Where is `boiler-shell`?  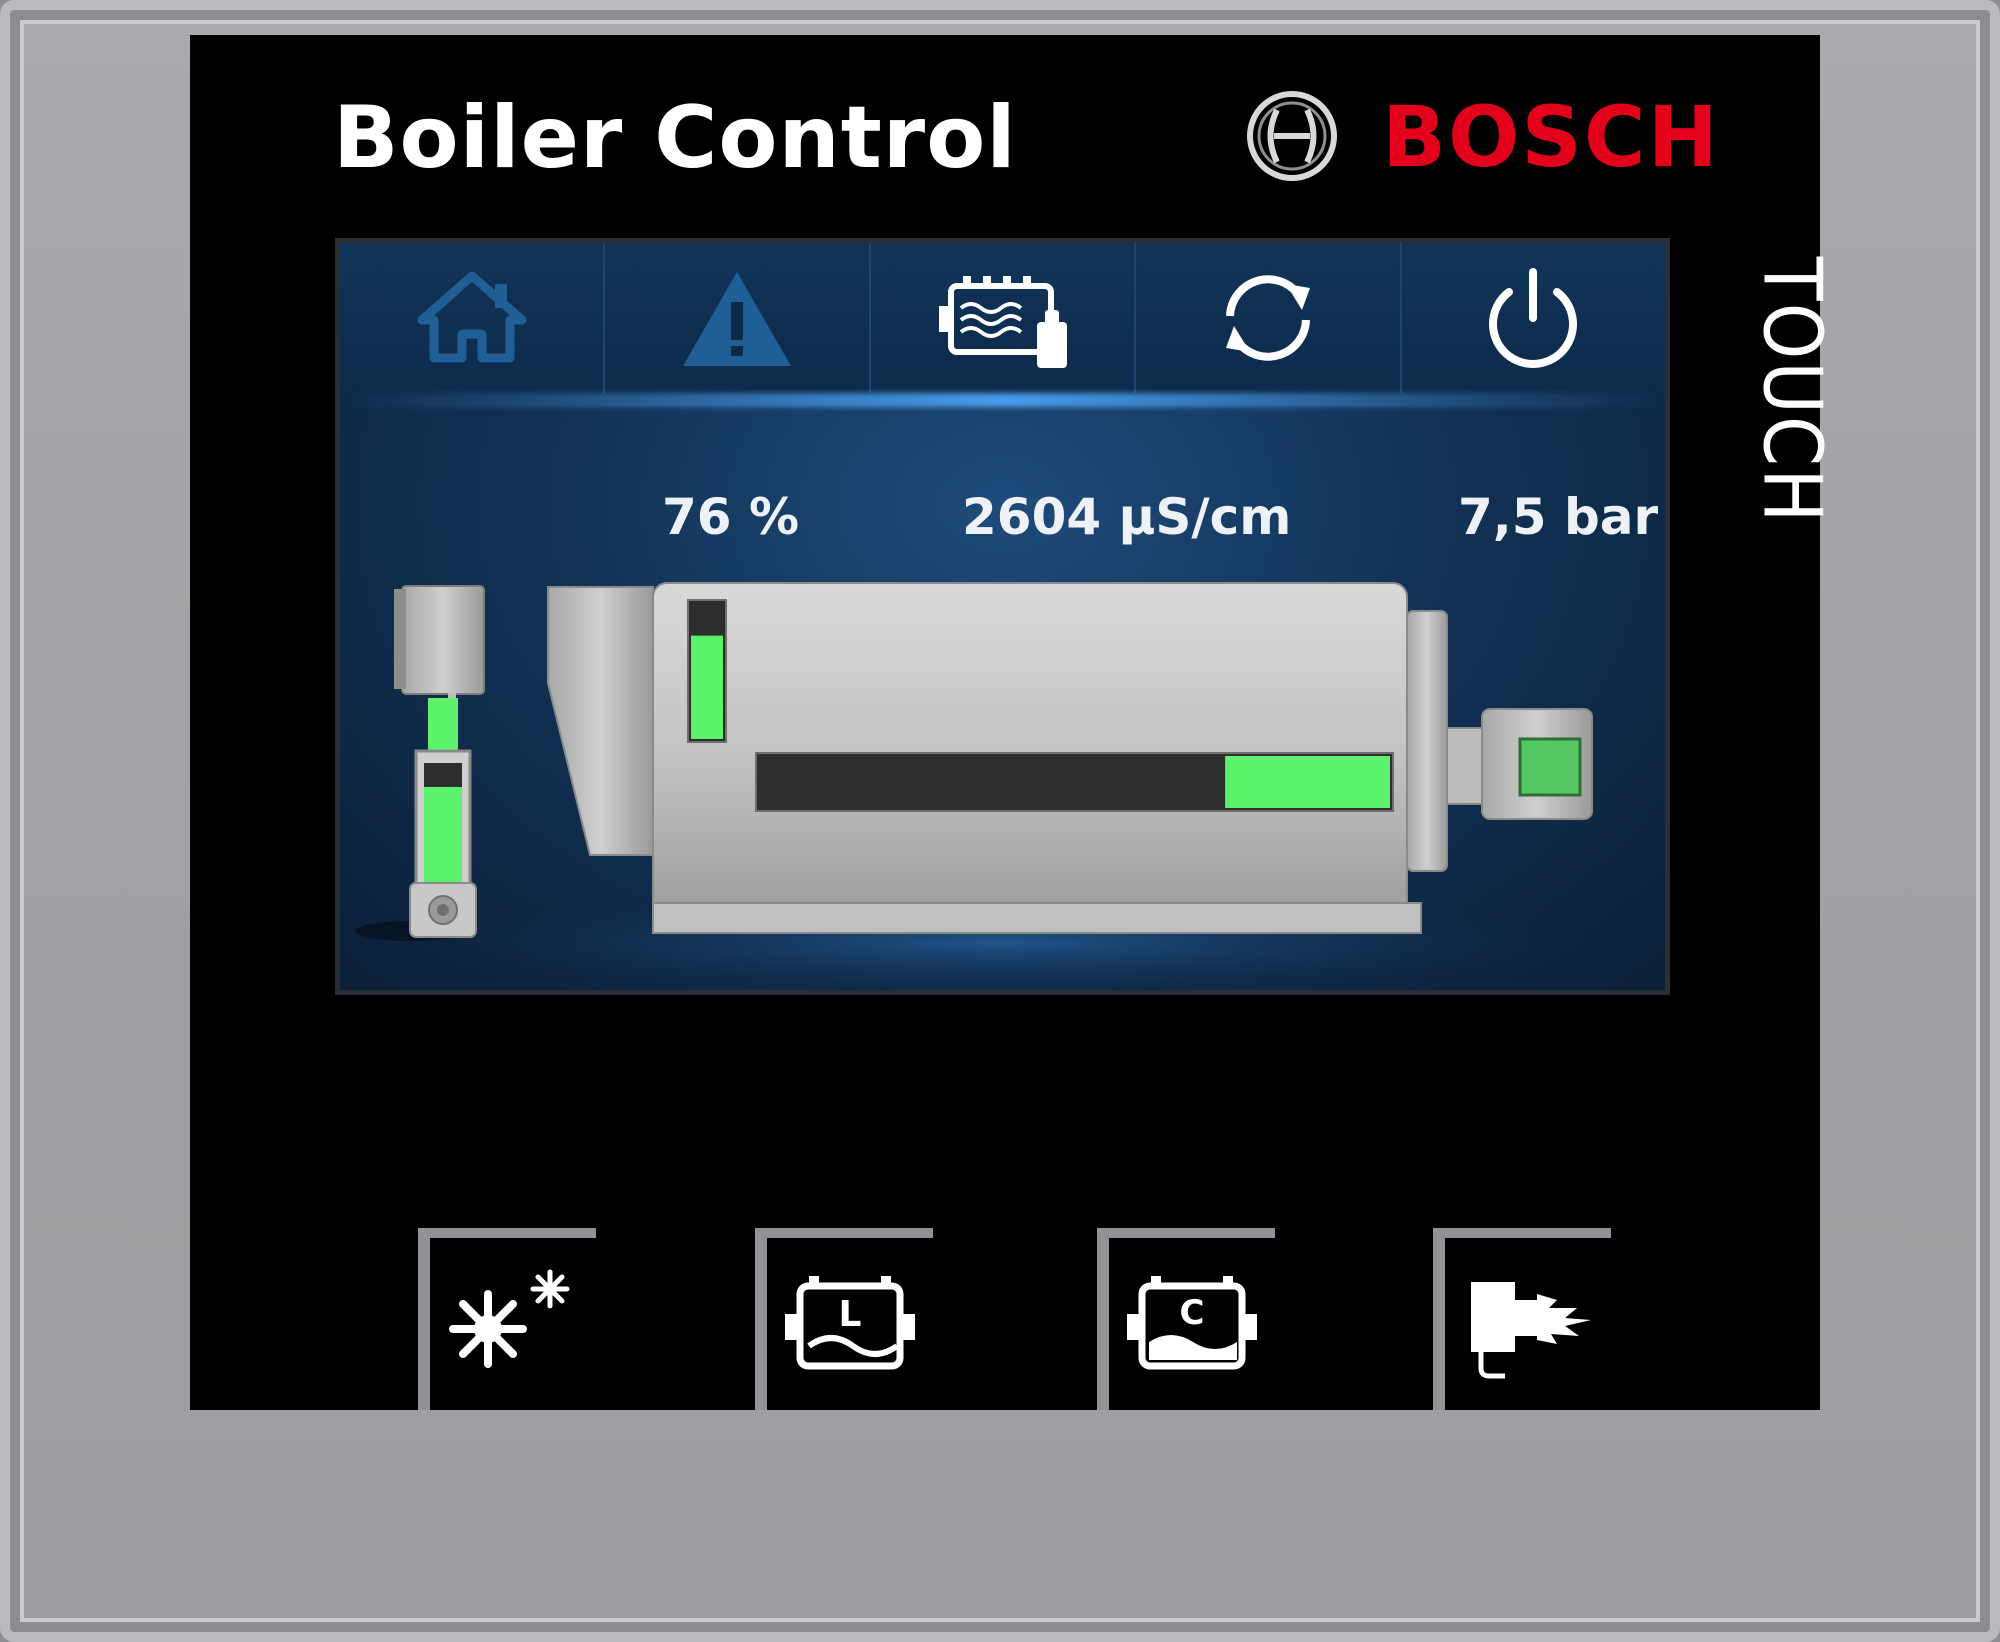
boiler-shell is located at coordinates (1030, 749).